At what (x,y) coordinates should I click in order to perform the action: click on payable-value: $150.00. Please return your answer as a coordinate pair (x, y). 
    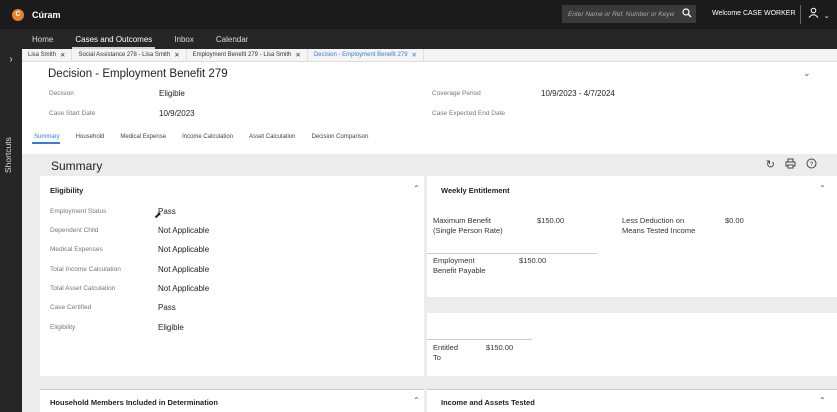
    Looking at the image, I should click on (533, 260).